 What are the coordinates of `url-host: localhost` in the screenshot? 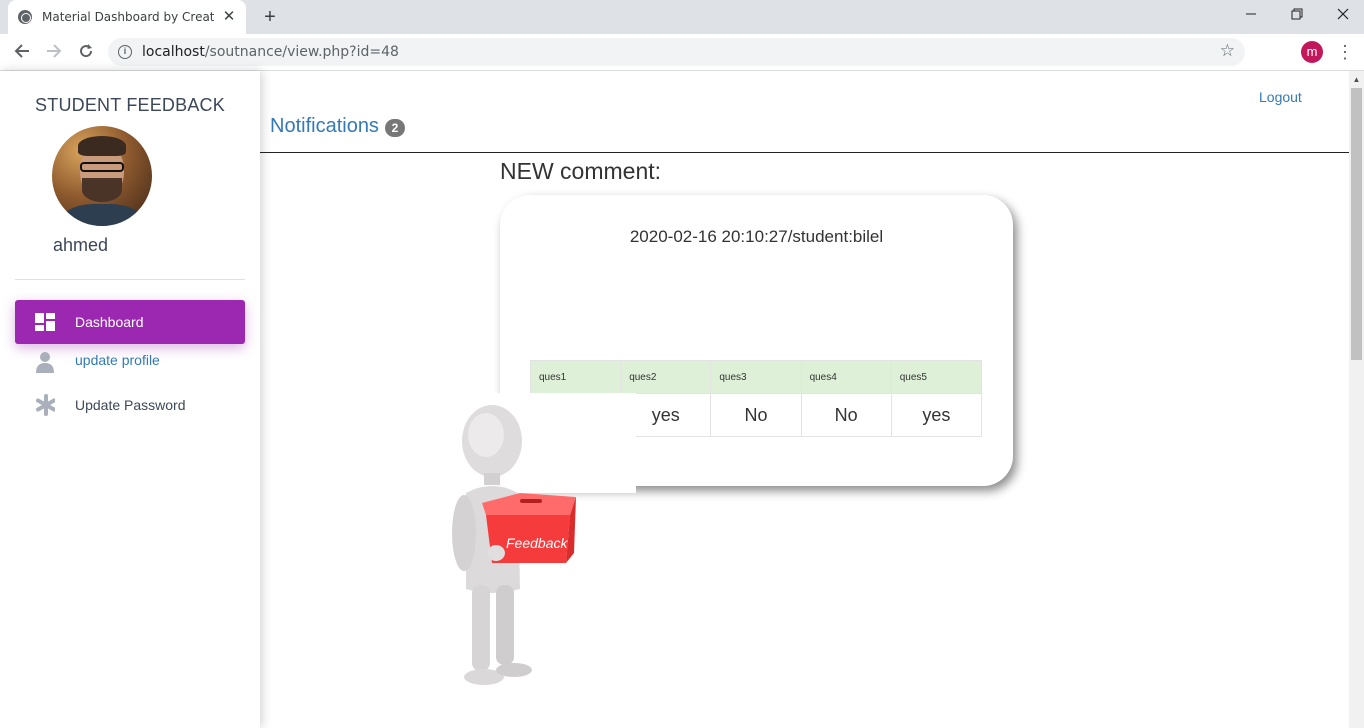 It's located at (173, 52).